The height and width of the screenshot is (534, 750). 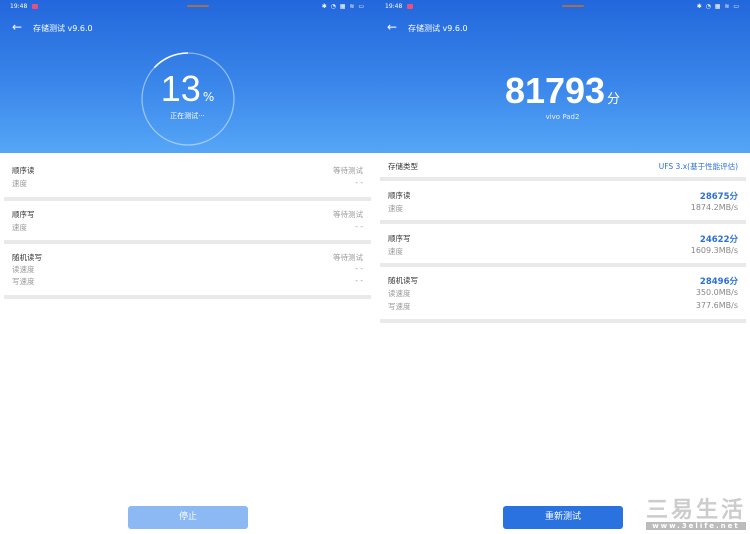 What do you see at coordinates (716, 292) in the screenshot?
I see `row-value: 350.0MB/s` at bounding box center [716, 292].